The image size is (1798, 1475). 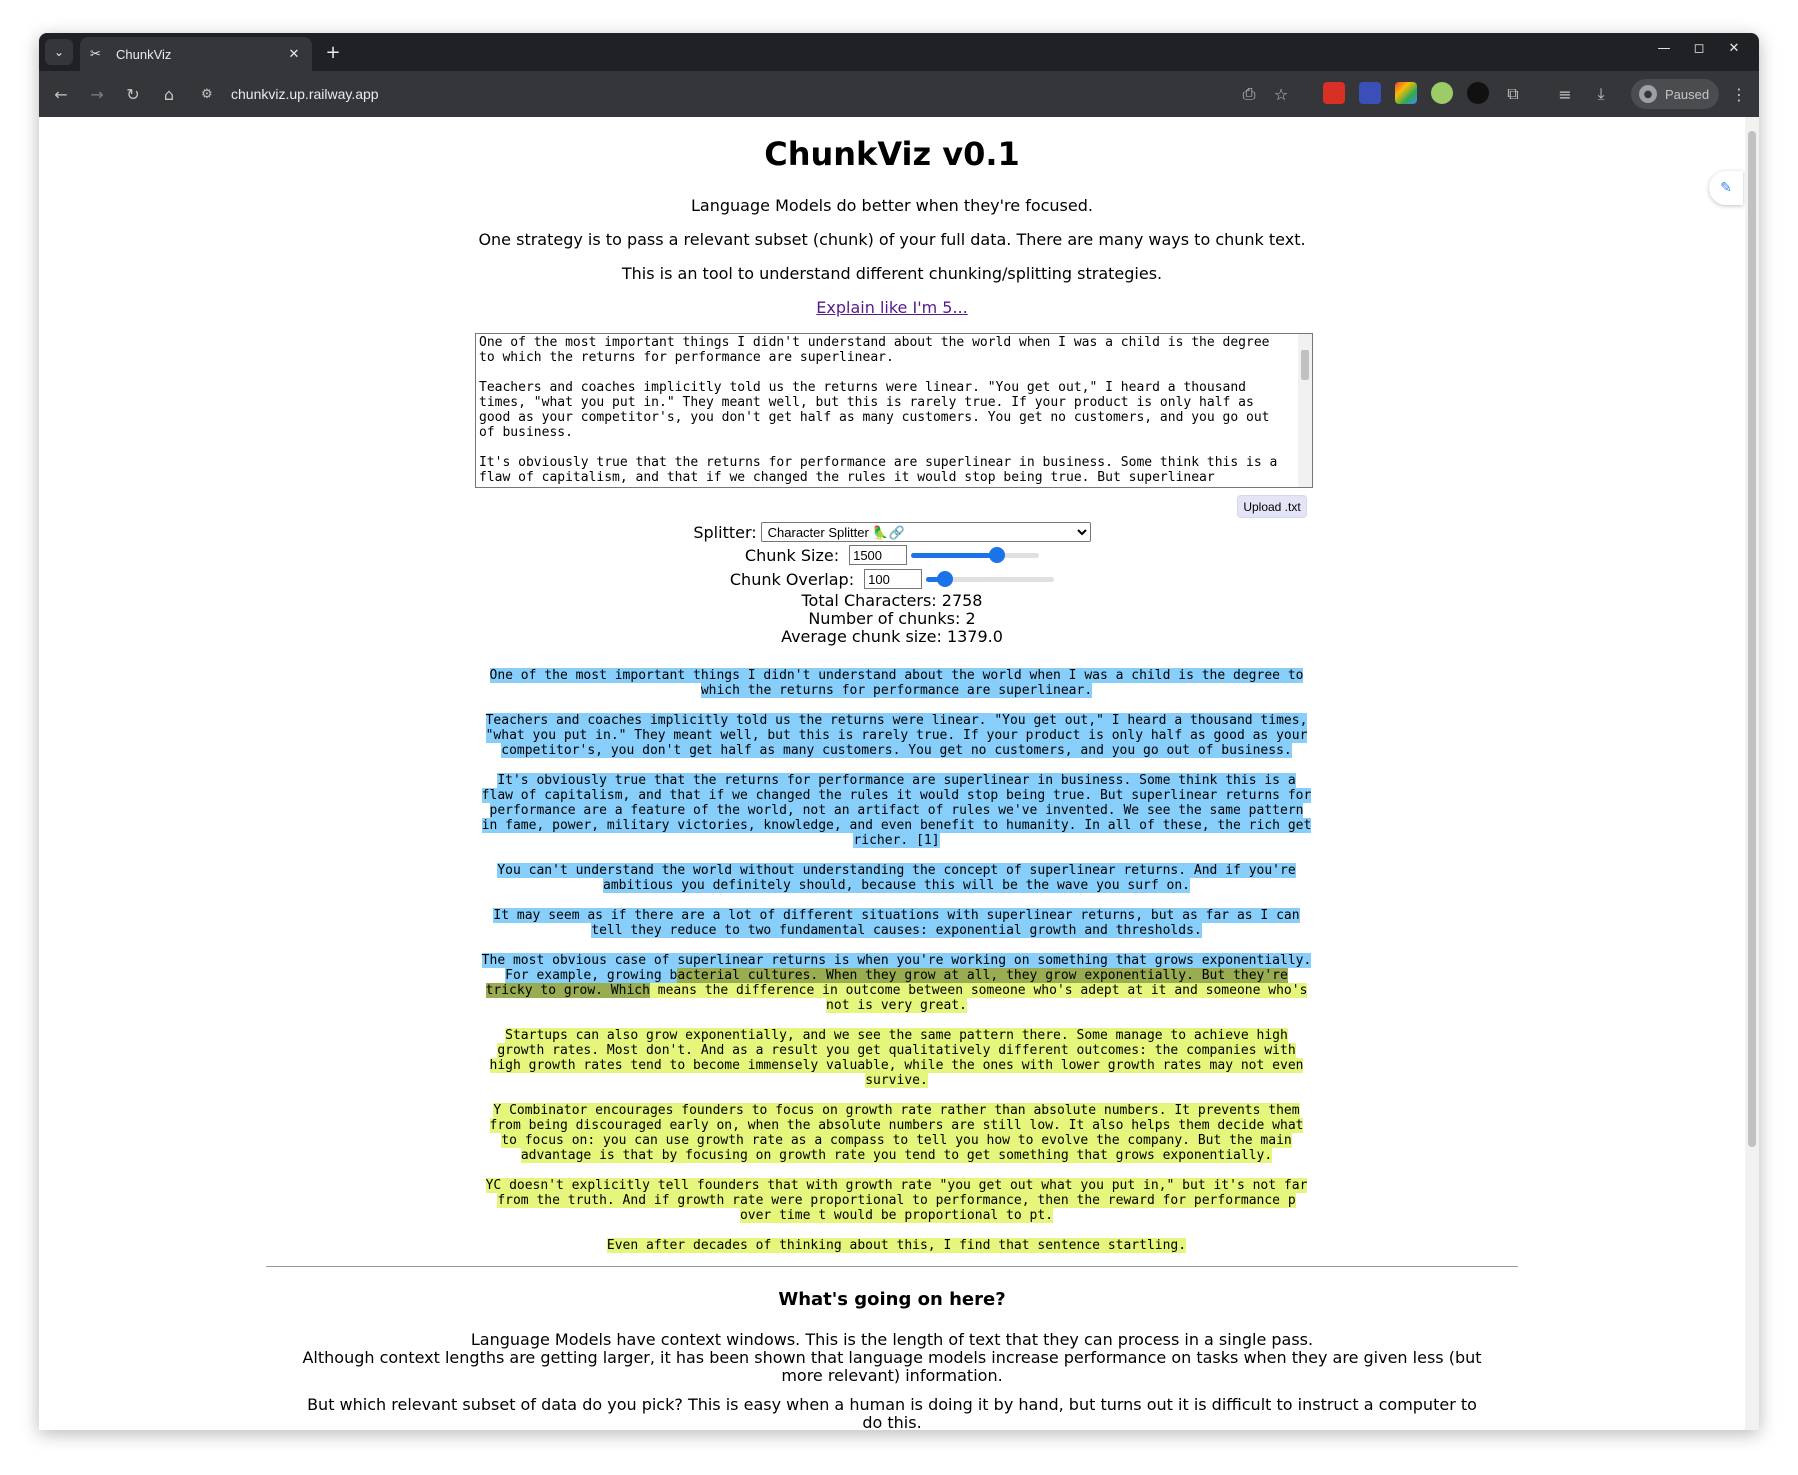 What do you see at coordinates (1249, 94) in the screenshot?
I see `install-app-icon: ⎙` at bounding box center [1249, 94].